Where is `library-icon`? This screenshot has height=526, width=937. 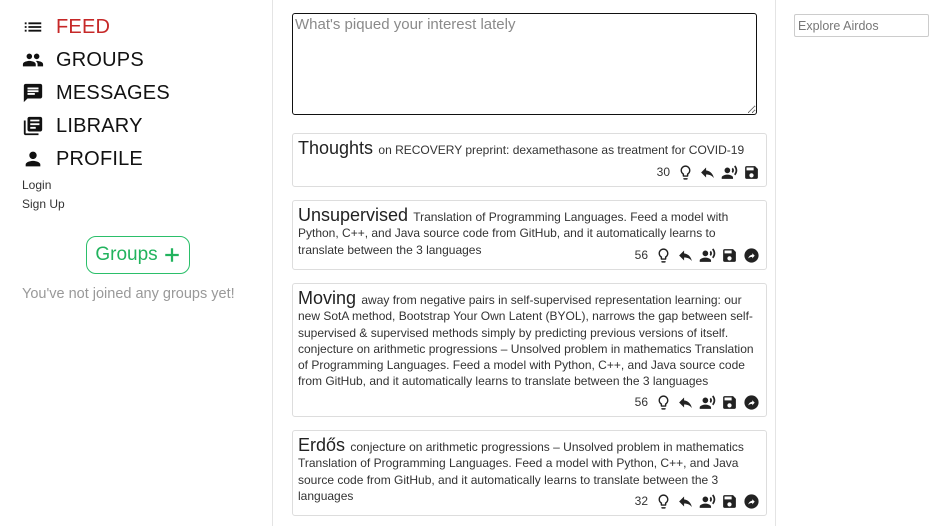 library-icon is located at coordinates (33, 126).